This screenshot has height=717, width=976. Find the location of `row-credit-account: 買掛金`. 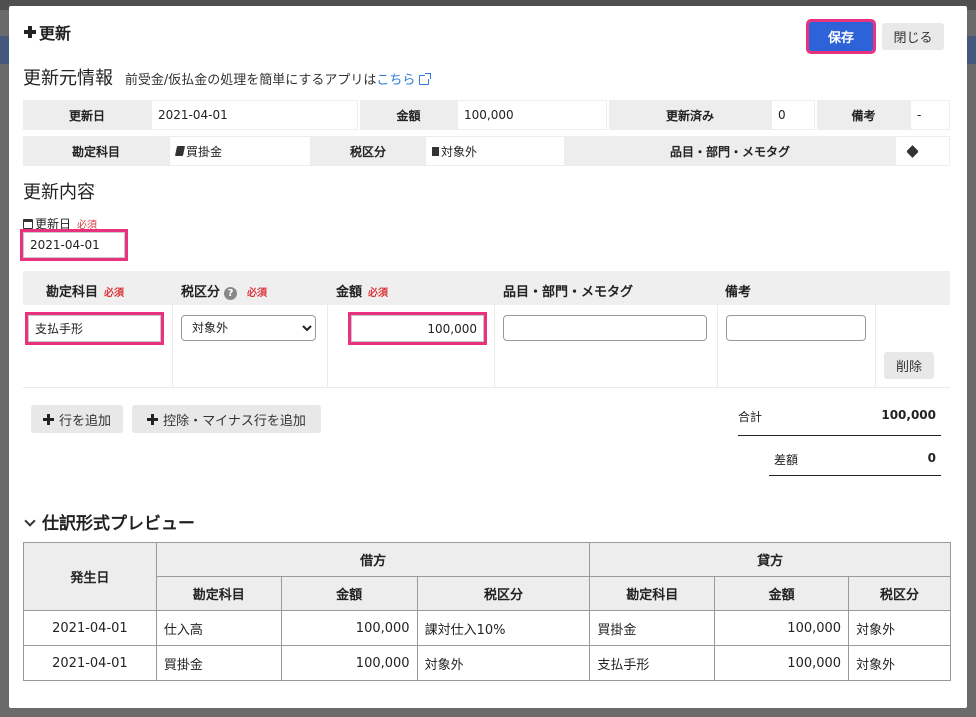

row-credit-account: 買掛金 is located at coordinates (652, 628).